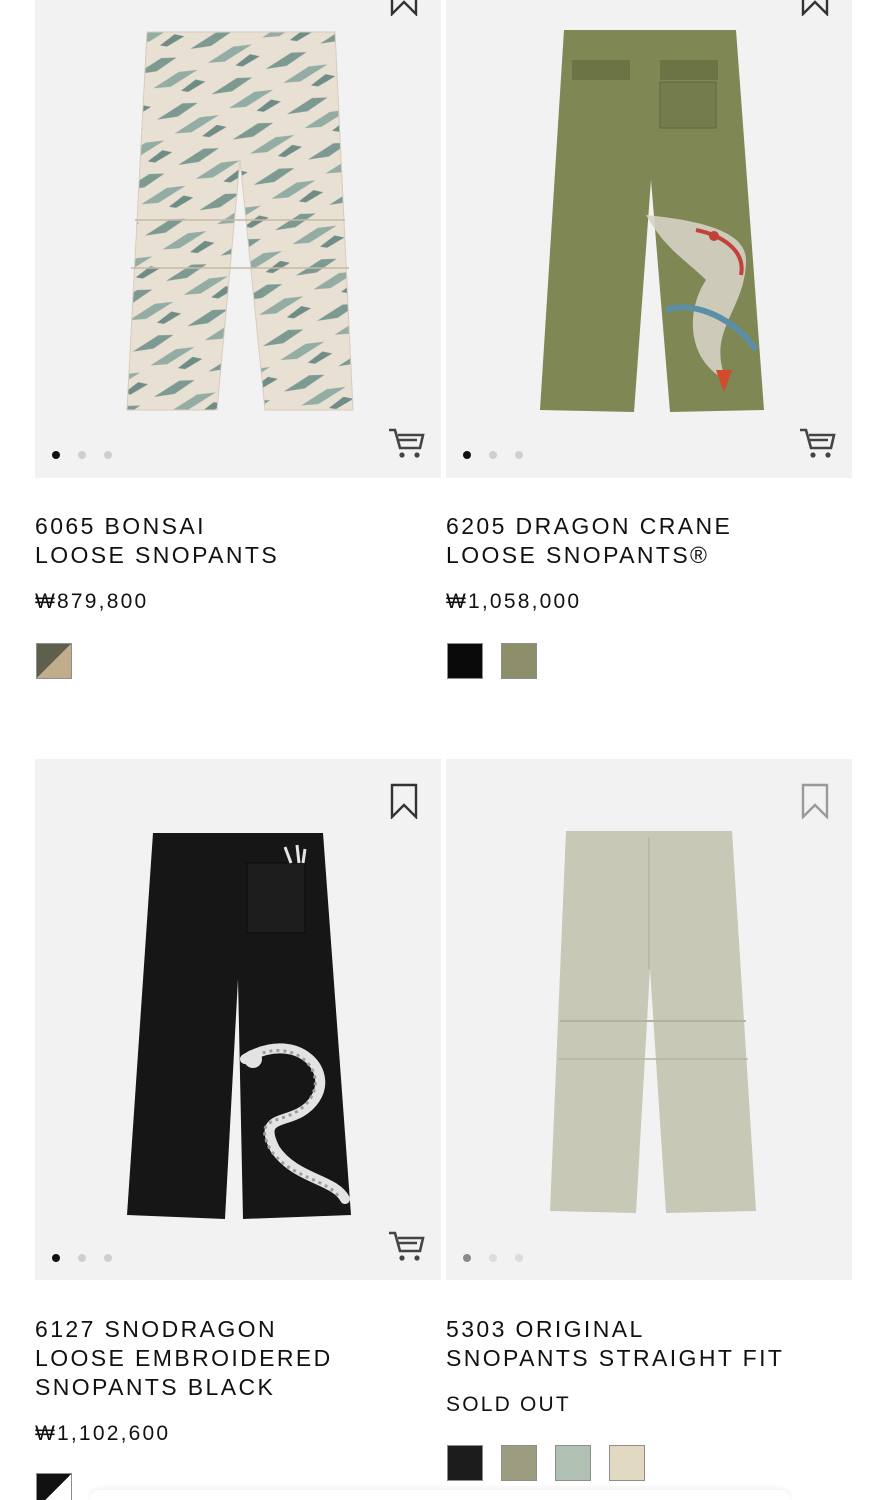  Describe the element at coordinates (155, 1387) in the screenshot. I see `title-line: SNOPANTS BLACK` at that location.